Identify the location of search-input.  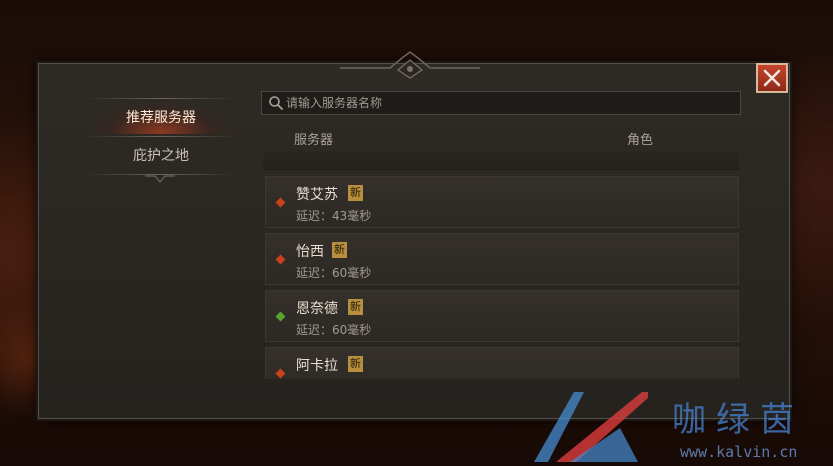
(505, 103).